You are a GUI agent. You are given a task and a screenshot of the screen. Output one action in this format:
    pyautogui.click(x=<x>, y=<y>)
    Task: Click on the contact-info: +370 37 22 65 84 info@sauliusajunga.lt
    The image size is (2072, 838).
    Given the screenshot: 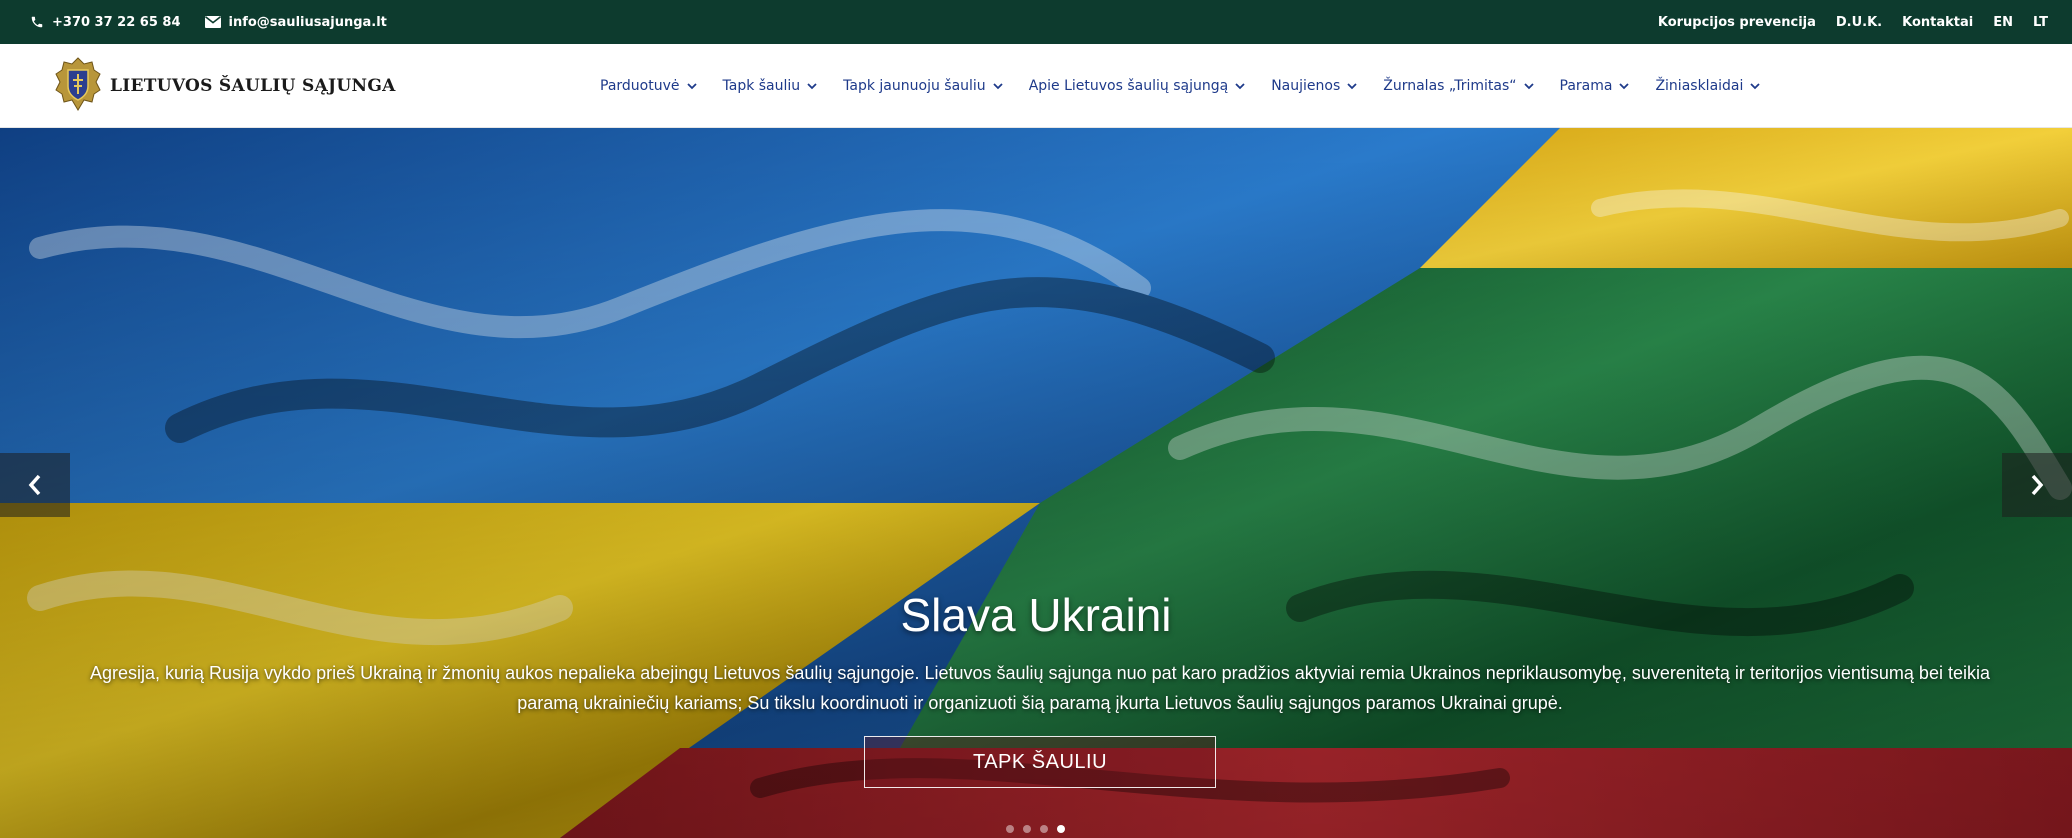 What is the action you would take?
    pyautogui.click(x=208, y=22)
    